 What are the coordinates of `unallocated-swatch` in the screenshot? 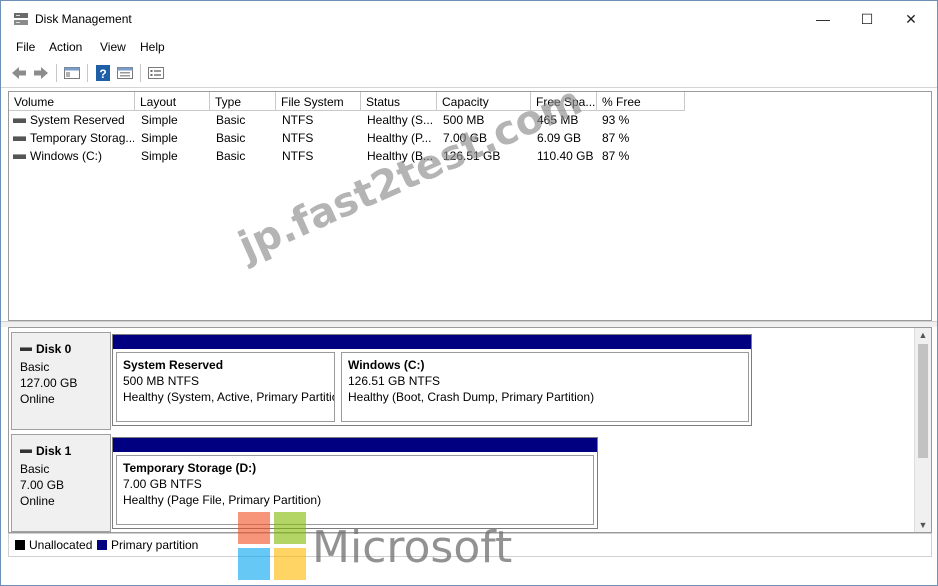 It's located at (20, 545).